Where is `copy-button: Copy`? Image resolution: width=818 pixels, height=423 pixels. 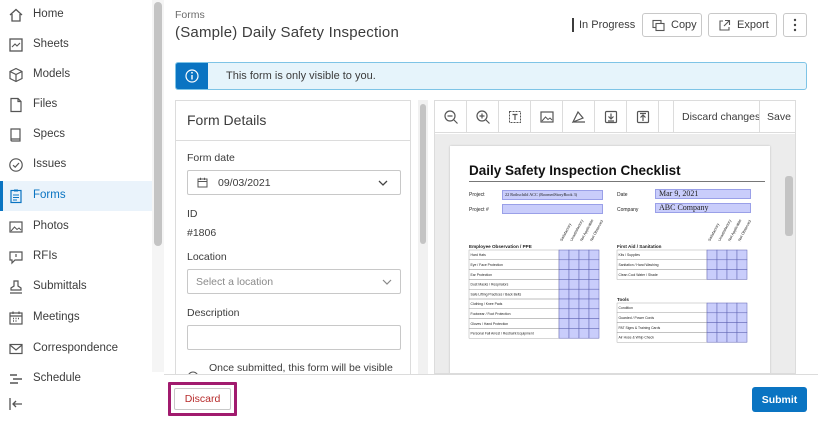
copy-button: Copy is located at coordinates (672, 25).